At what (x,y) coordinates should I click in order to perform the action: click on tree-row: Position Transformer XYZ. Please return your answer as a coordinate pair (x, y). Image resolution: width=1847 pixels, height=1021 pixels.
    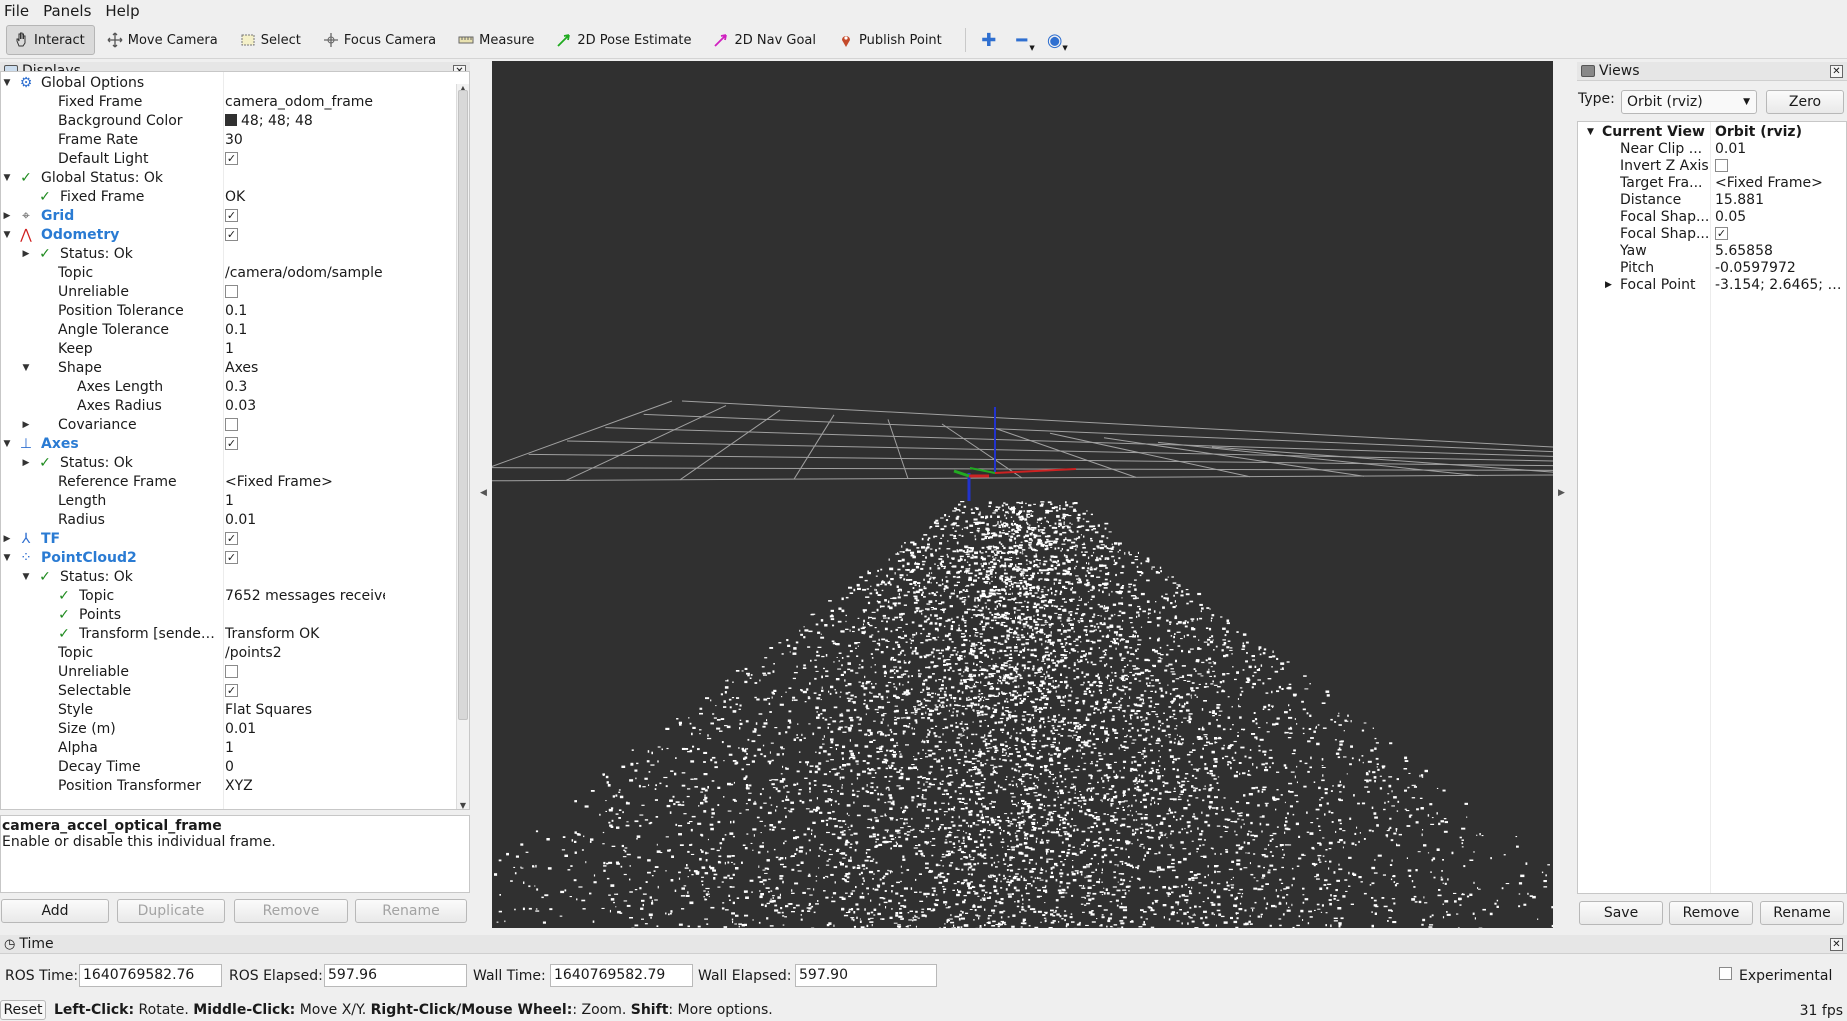
    Looking at the image, I should click on (193, 786).